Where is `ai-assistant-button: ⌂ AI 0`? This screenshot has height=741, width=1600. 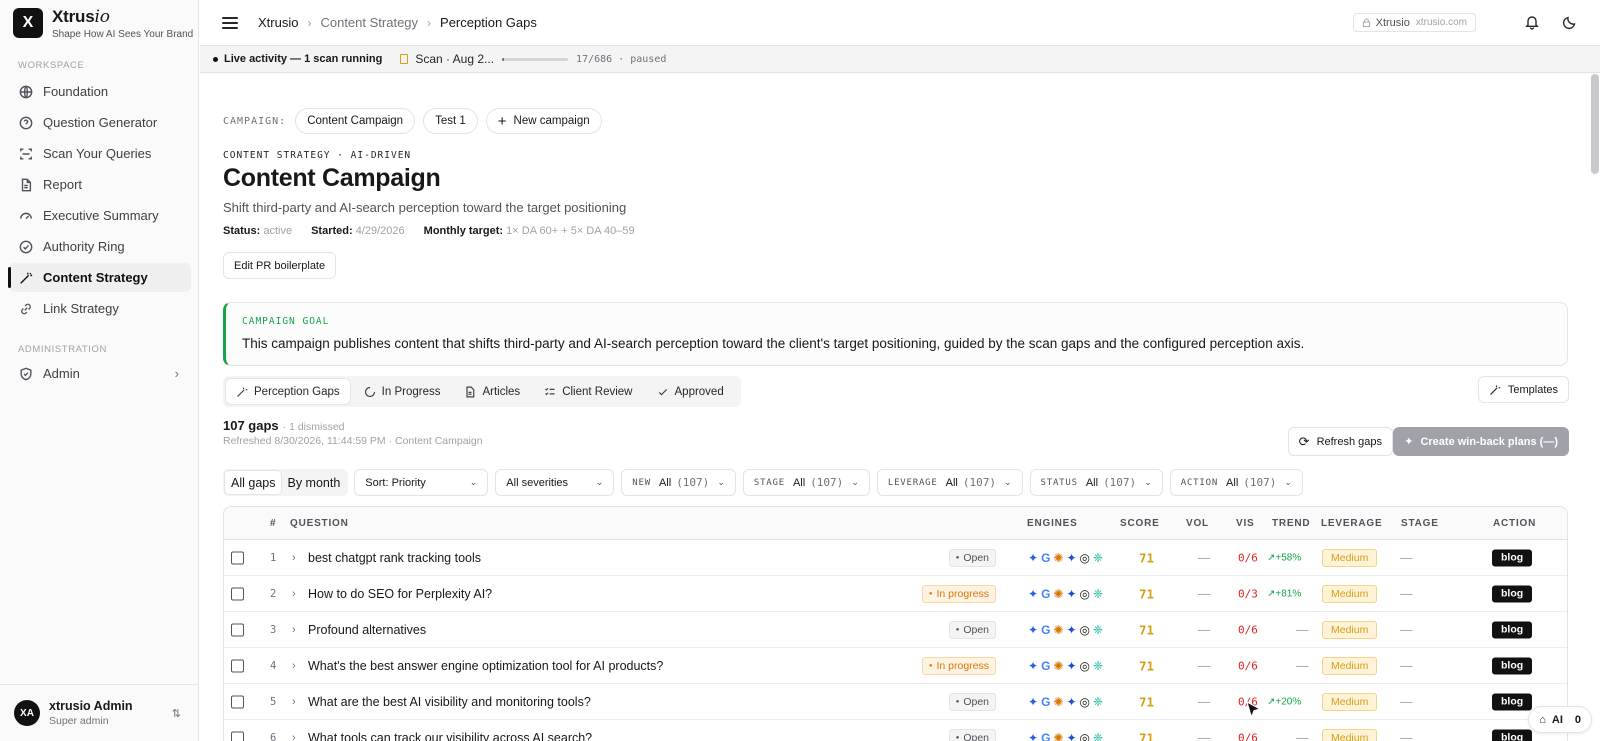
ai-assistant-button: ⌂ AI 0 is located at coordinates (1560, 719).